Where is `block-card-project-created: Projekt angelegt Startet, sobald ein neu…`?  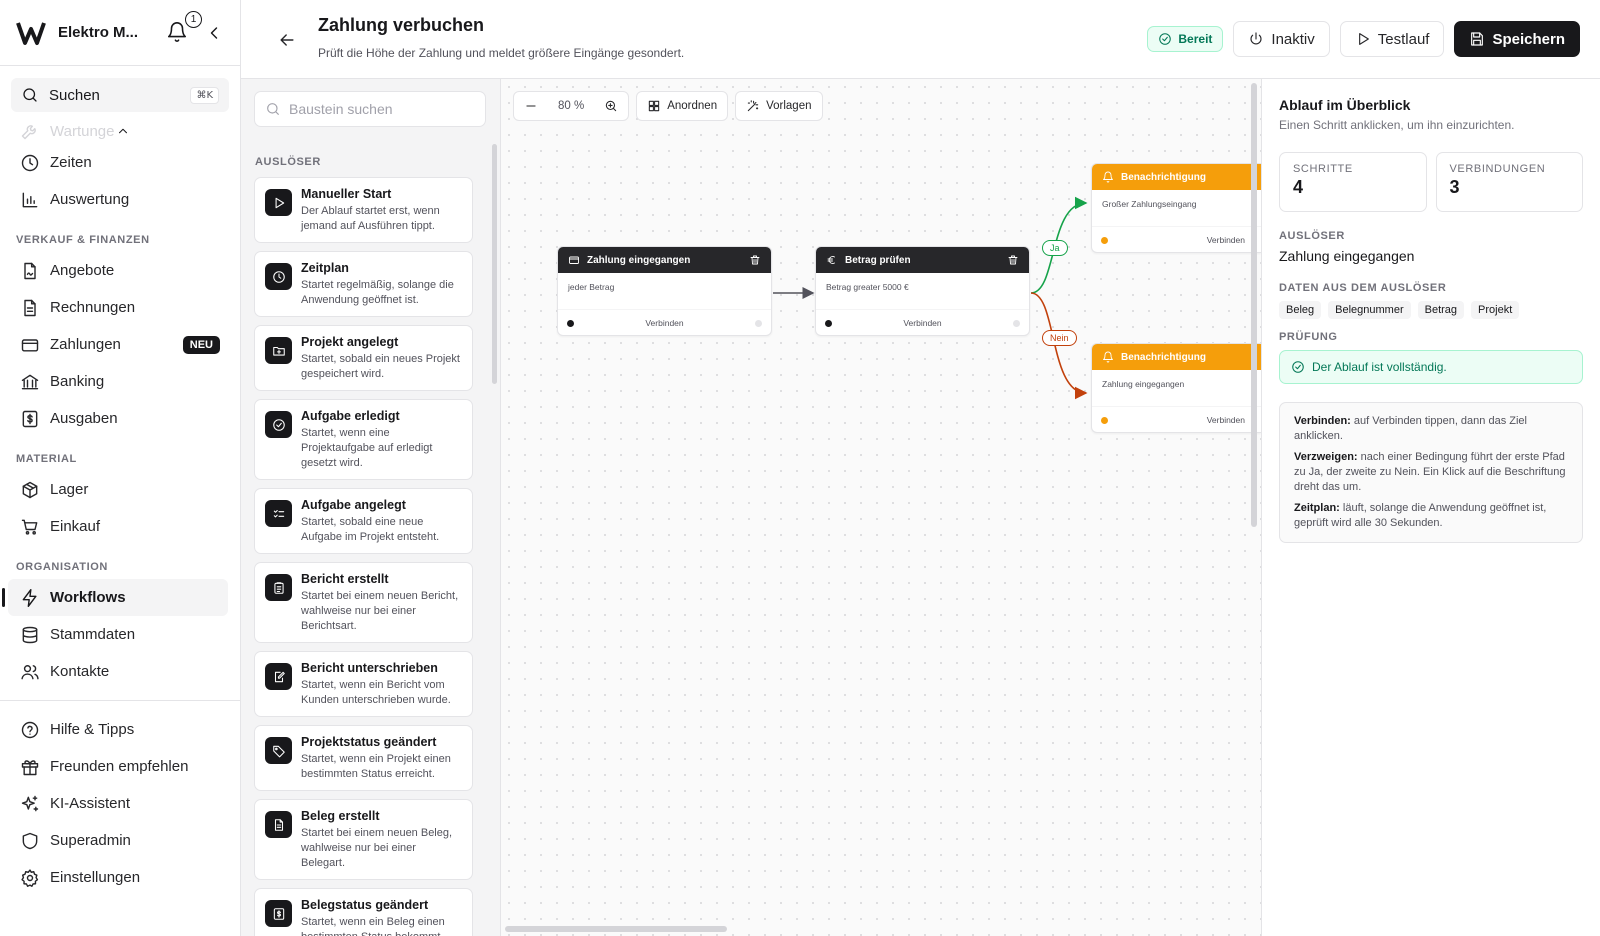
block-card-project-created: Projekt angelegt Startet, sobald ein neu… is located at coordinates (363, 358).